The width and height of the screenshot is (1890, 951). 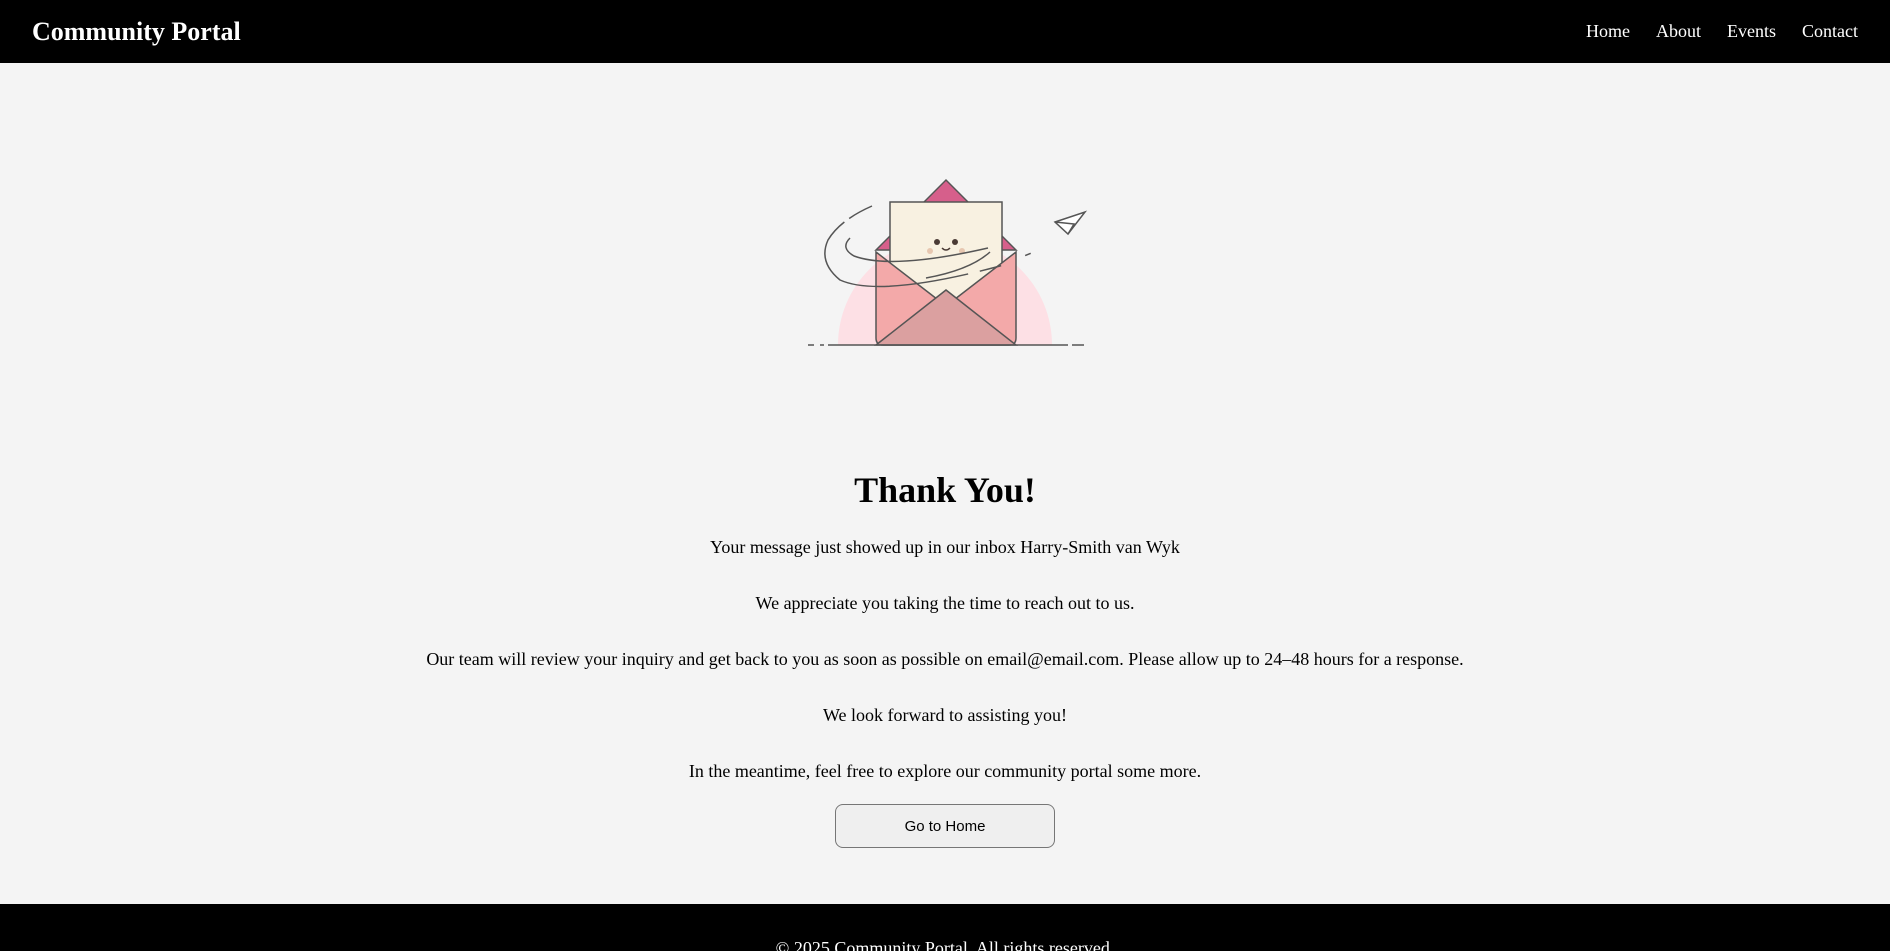 I want to click on go-to-home-button: Go to Home, so click(x=945, y=826).